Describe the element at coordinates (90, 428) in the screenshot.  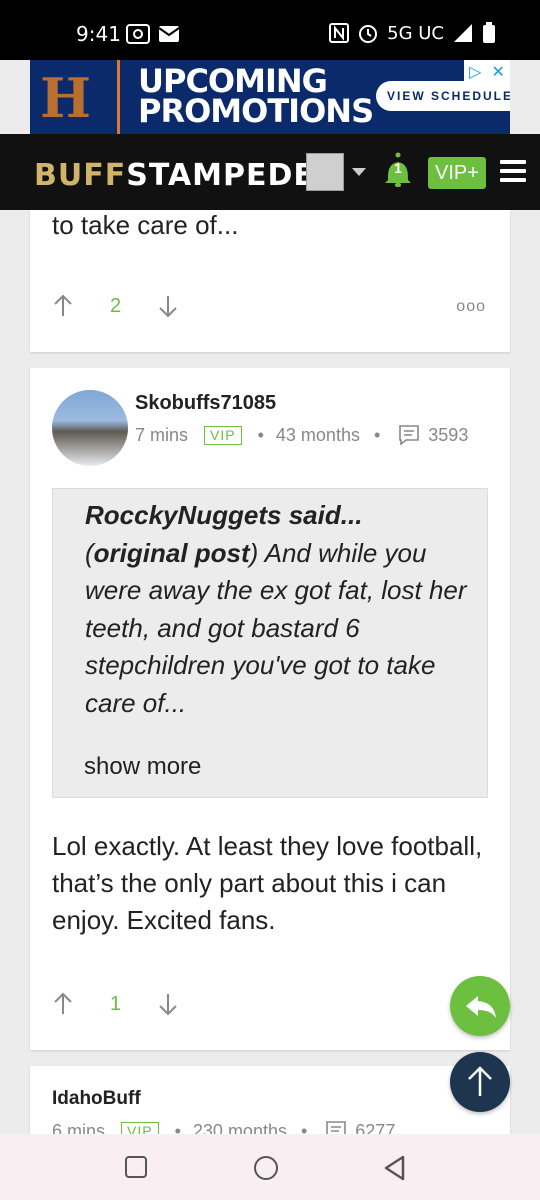
I see `avatar` at that location.